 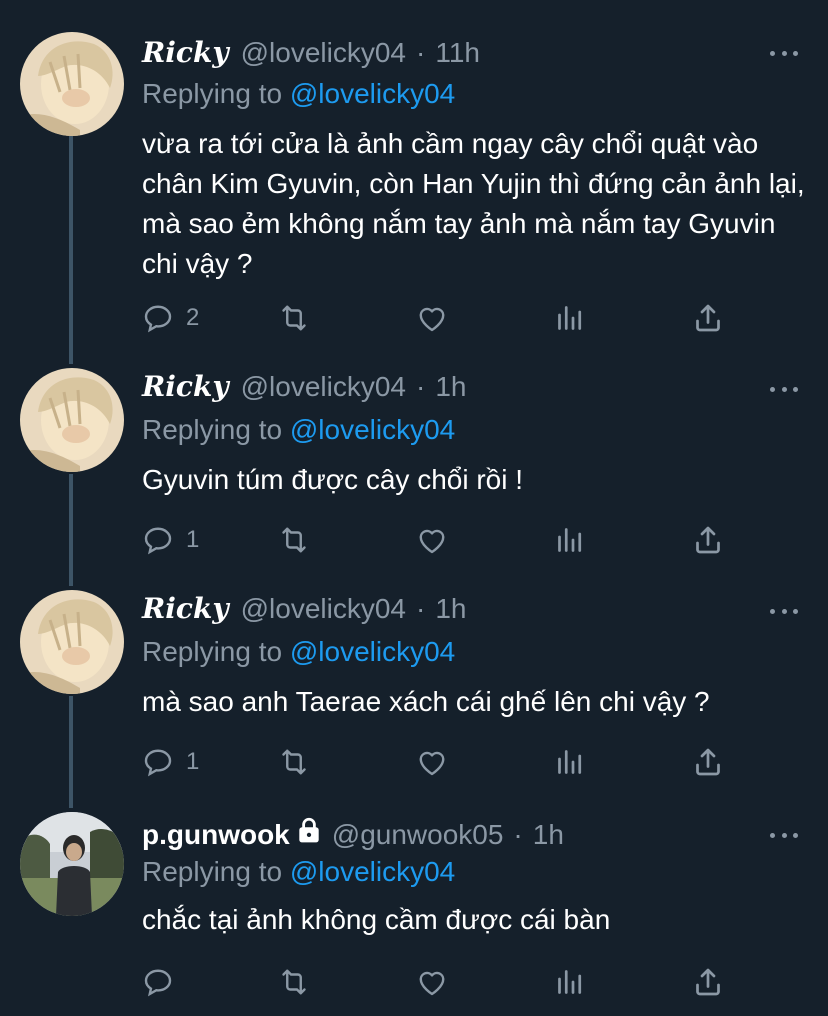 What do you see at coordinates (333, 479) in the screenshot?
I see `tweet-text: Gyuvin túm được cây chổi rồi !` at bounding box center [333, 479].